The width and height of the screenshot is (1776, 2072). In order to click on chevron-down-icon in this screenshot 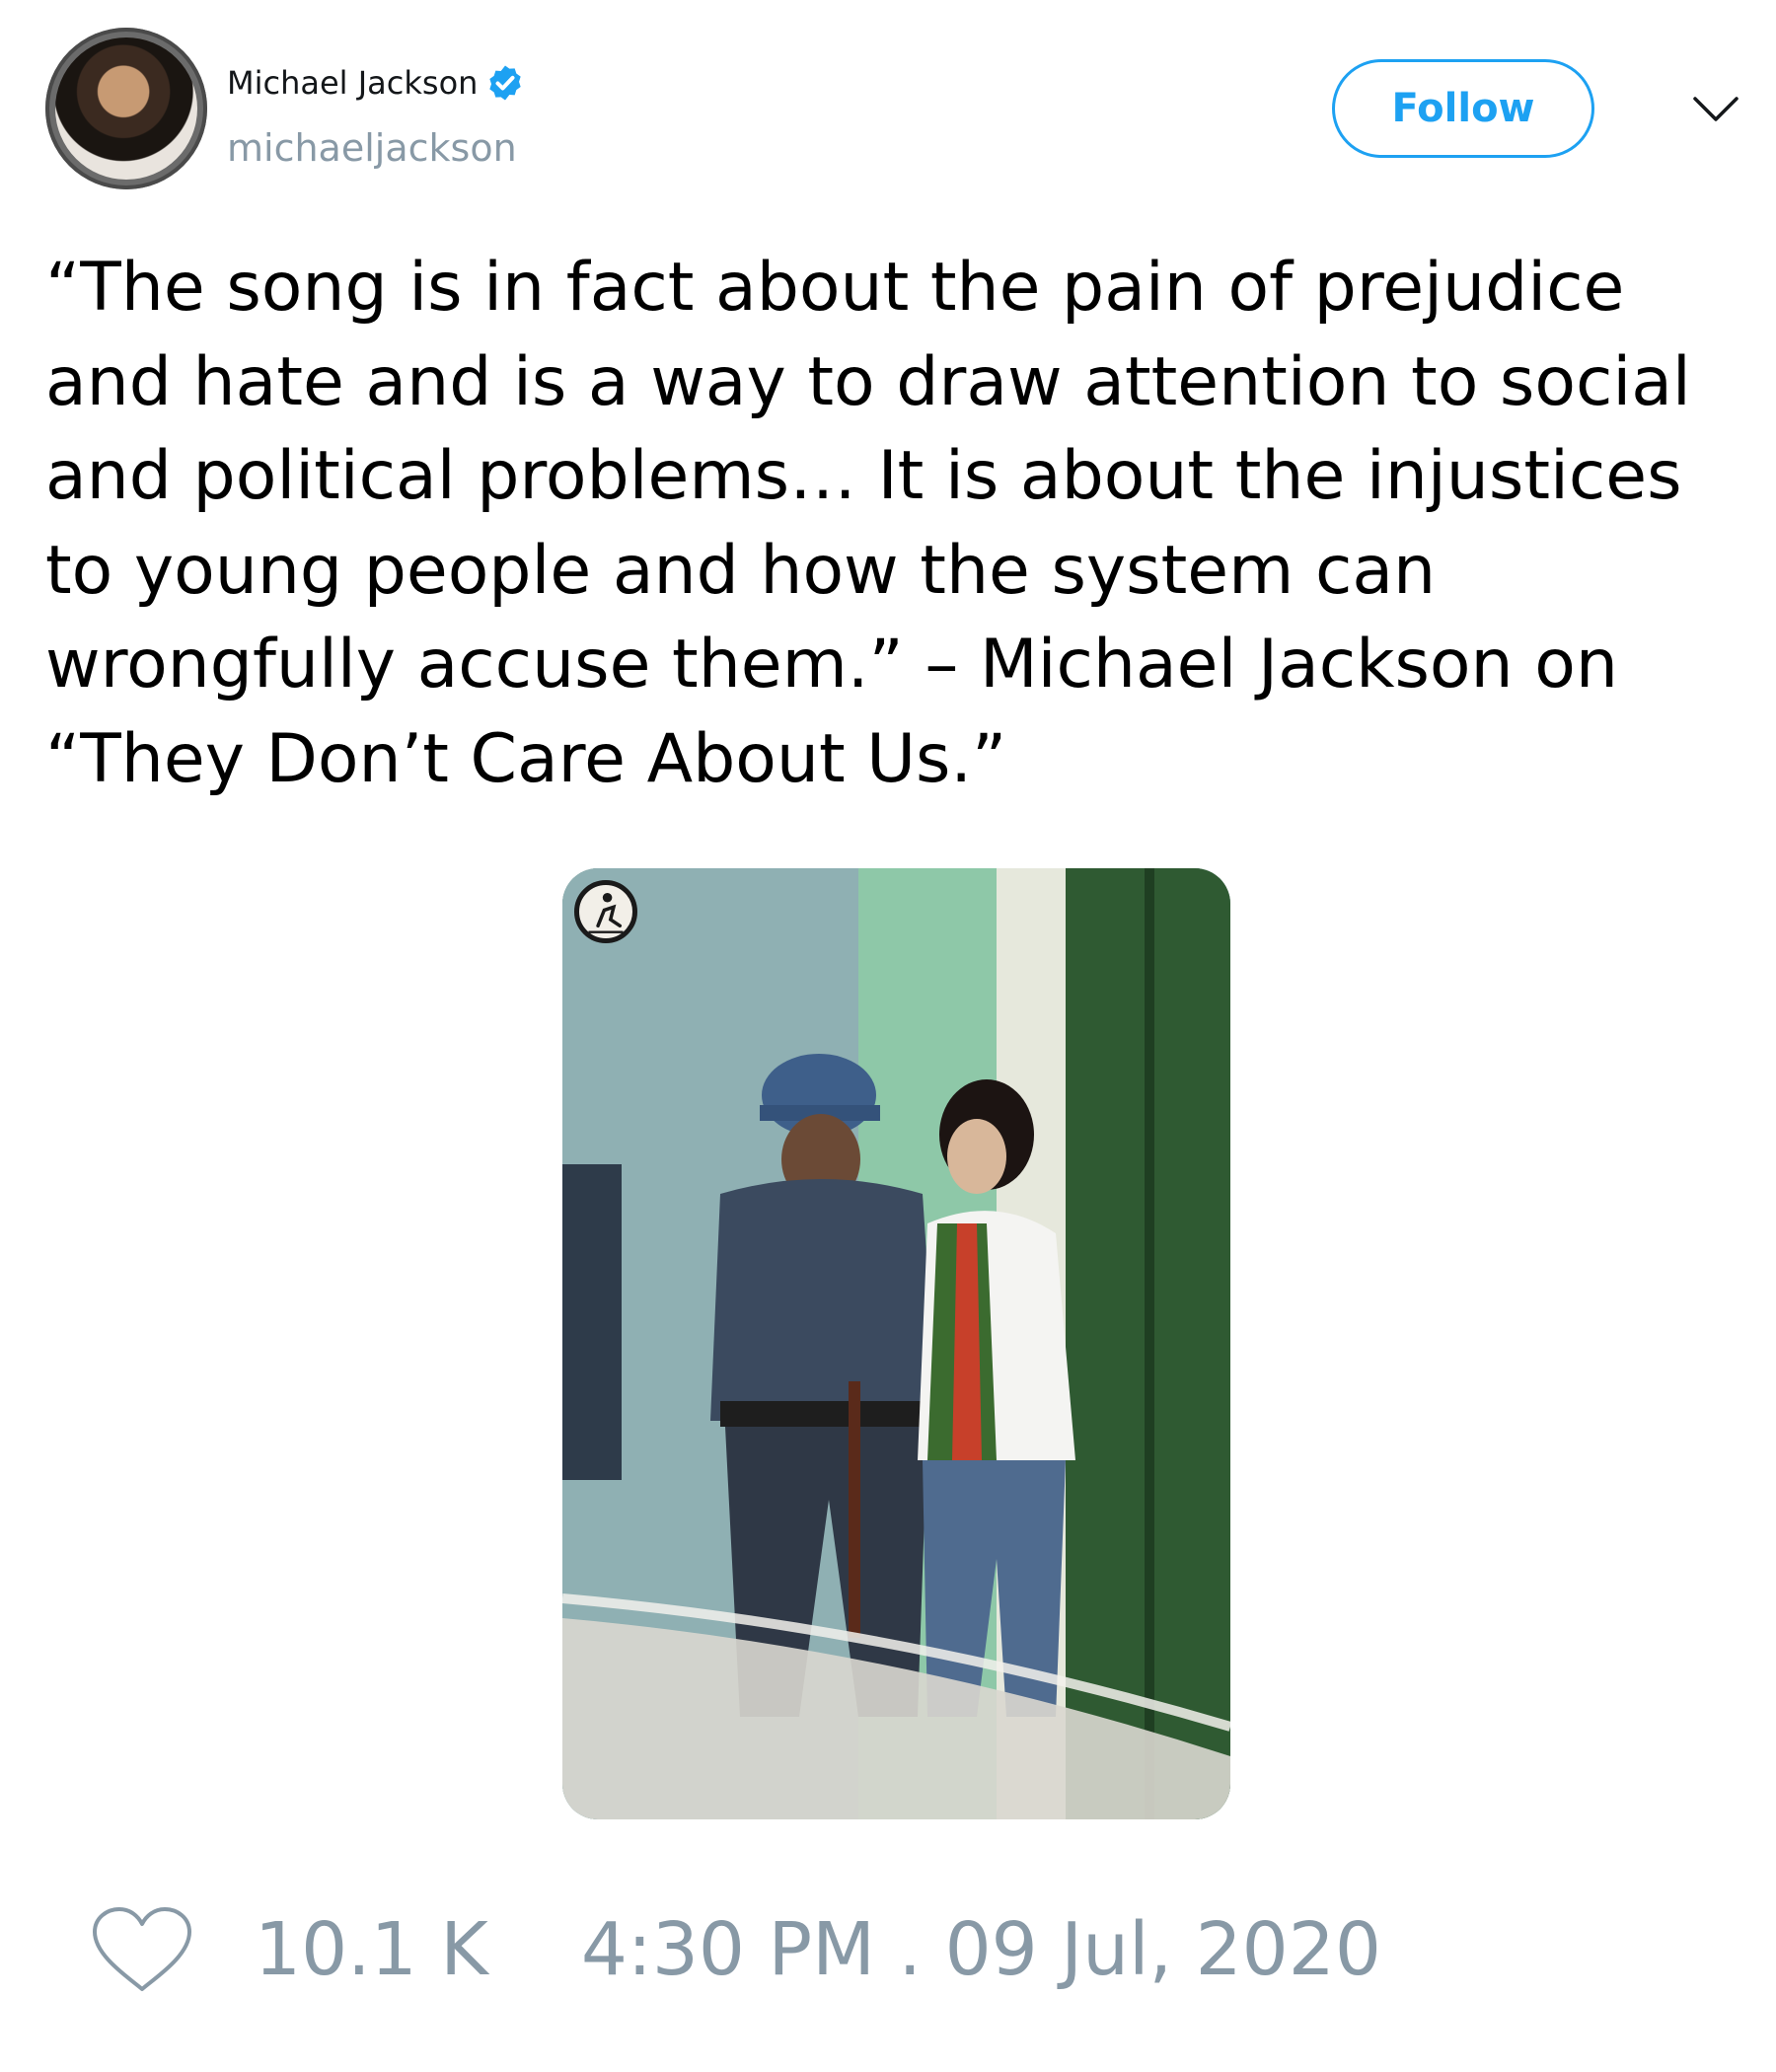, I will do `click(1716, 109)`.